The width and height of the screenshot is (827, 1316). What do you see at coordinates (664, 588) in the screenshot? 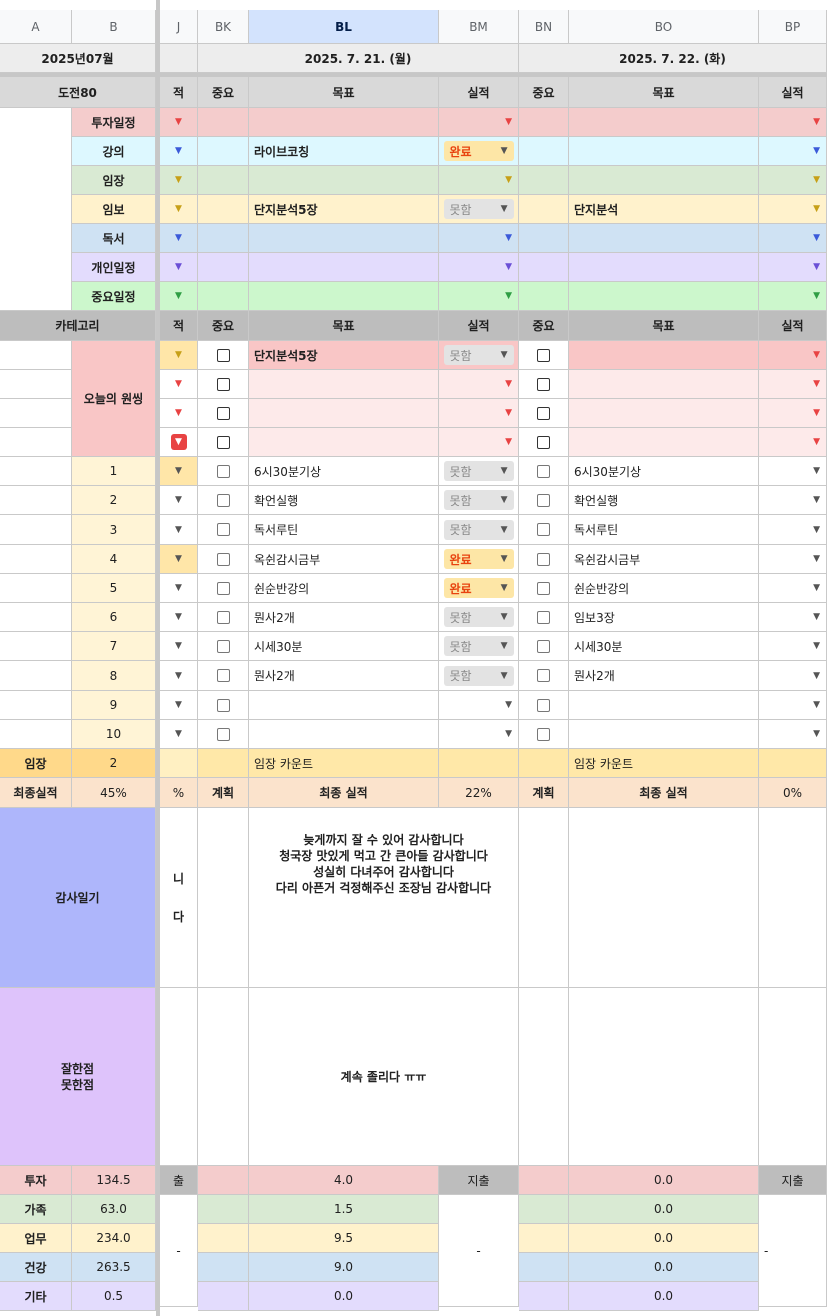
I see `task-goal-0722: 쉰순반강의` at bounding box center [664, 588].